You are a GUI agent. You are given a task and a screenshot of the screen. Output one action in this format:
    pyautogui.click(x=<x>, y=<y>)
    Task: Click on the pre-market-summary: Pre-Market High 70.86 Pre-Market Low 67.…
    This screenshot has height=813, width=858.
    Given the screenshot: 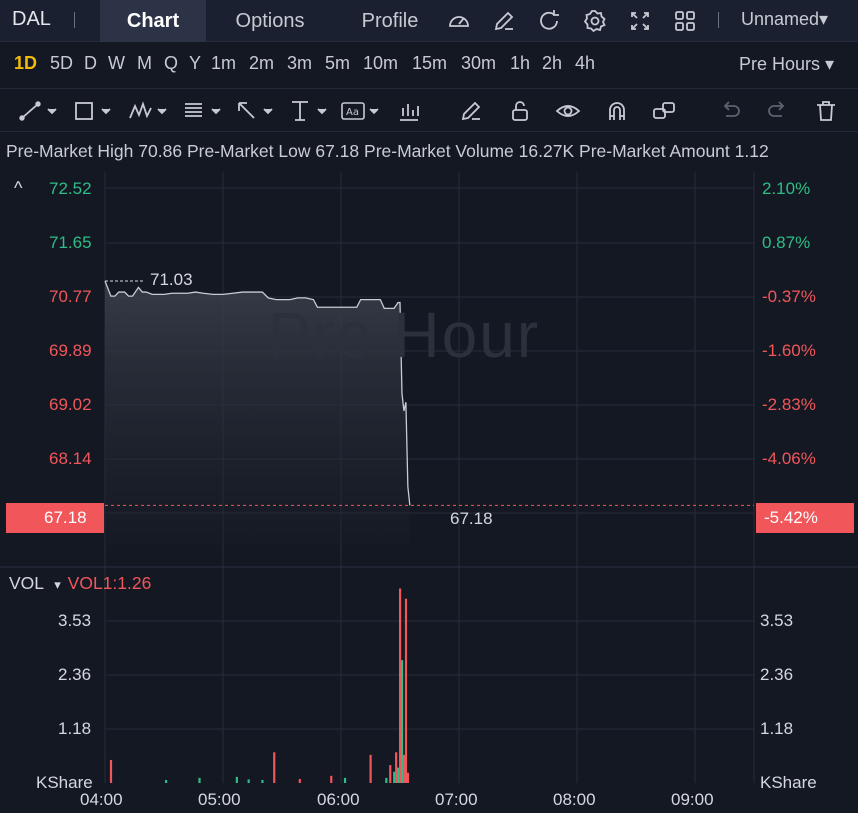 What is the action you would take?
    pyautogui.click(x=387, y=151)
    